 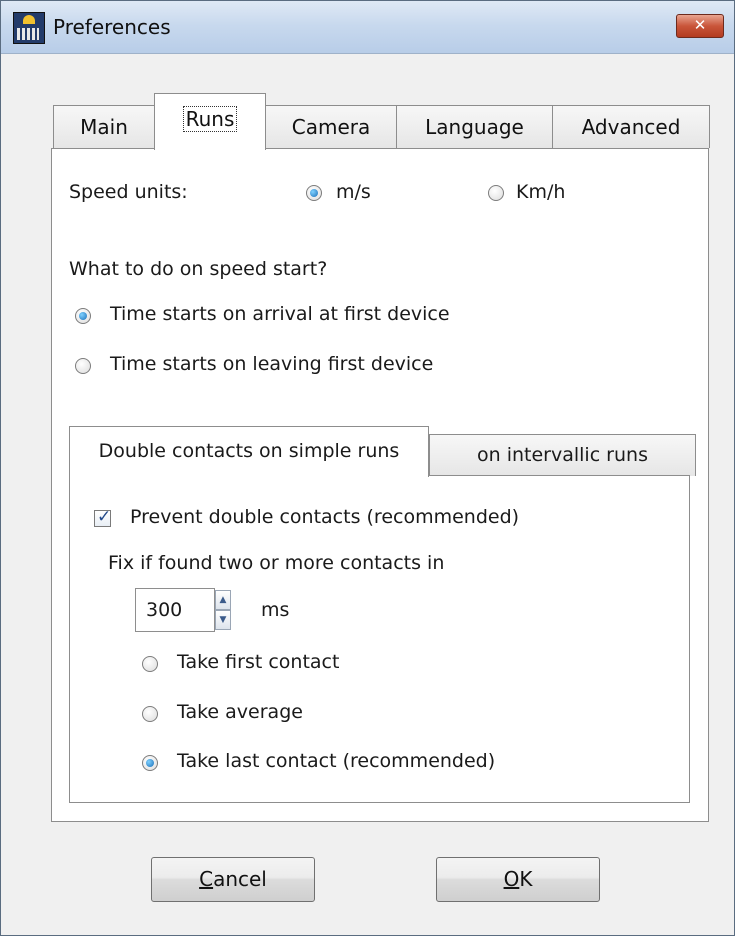 What do you see at coordinates (474, 126) in the screenshot?
I see `tab-language: Language` at bounding box center [474, 126].